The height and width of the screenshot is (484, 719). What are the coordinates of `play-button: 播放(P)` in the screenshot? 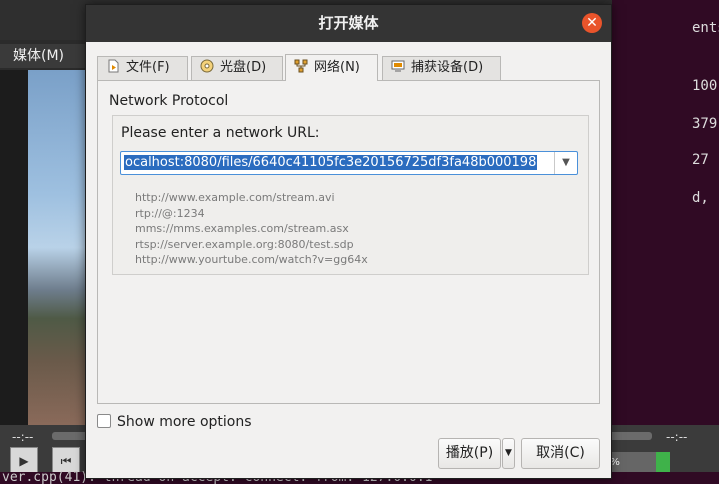 It's located at (469, 453).